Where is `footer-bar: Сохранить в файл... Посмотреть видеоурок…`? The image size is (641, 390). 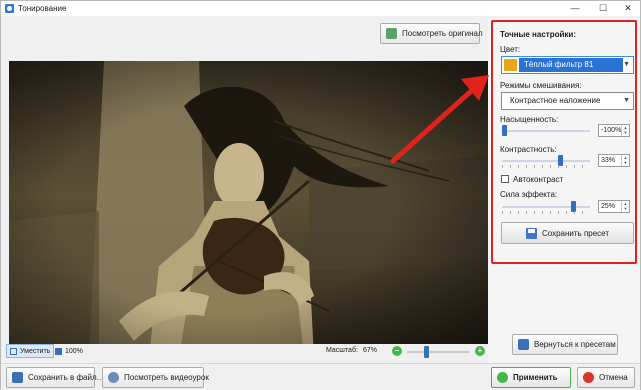 footer-bar: Сохранить в файл... Посмотреть видеоурок… is located at coordinates (320, 376).